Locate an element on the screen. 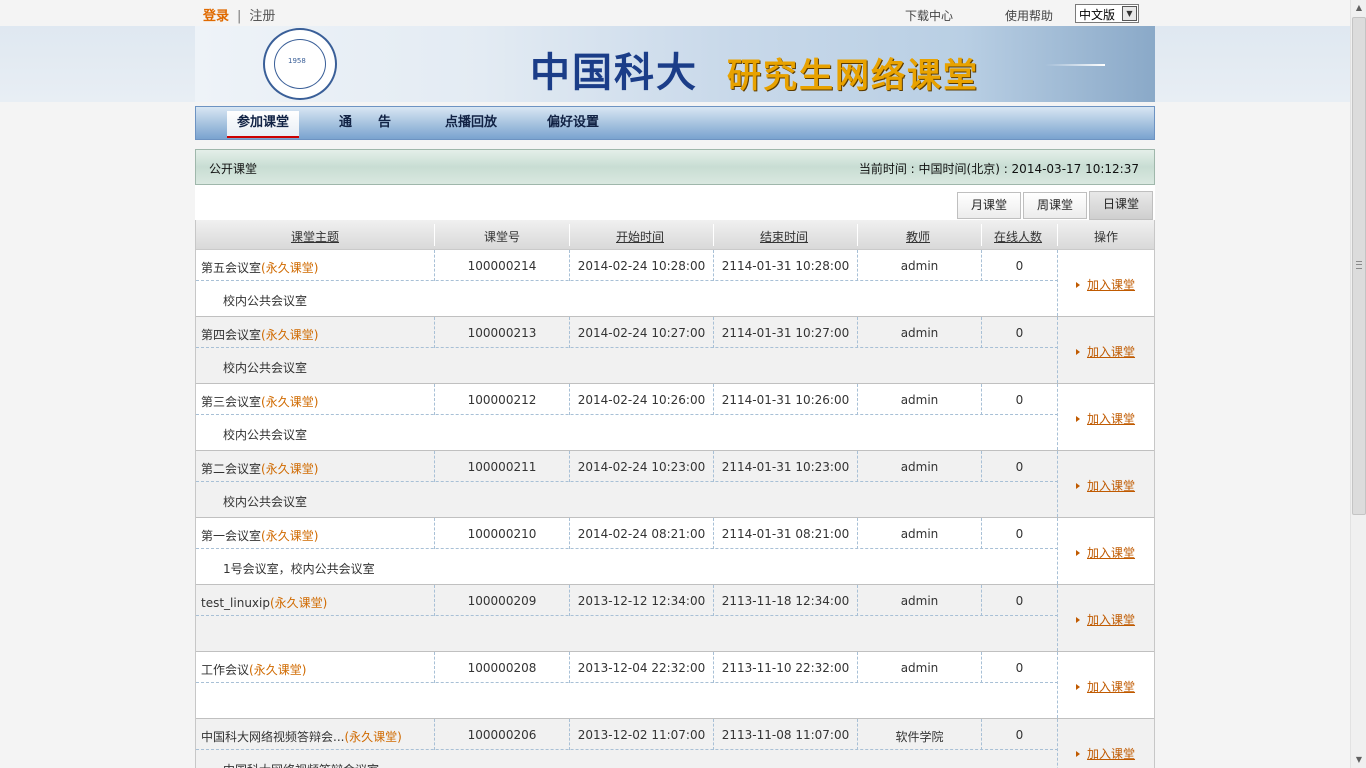 Image resolution: width=1366 pixels, height=768 pixels. cell-end-time: 2113-11-08 11:07:00 is located at coordinates (785, 735).